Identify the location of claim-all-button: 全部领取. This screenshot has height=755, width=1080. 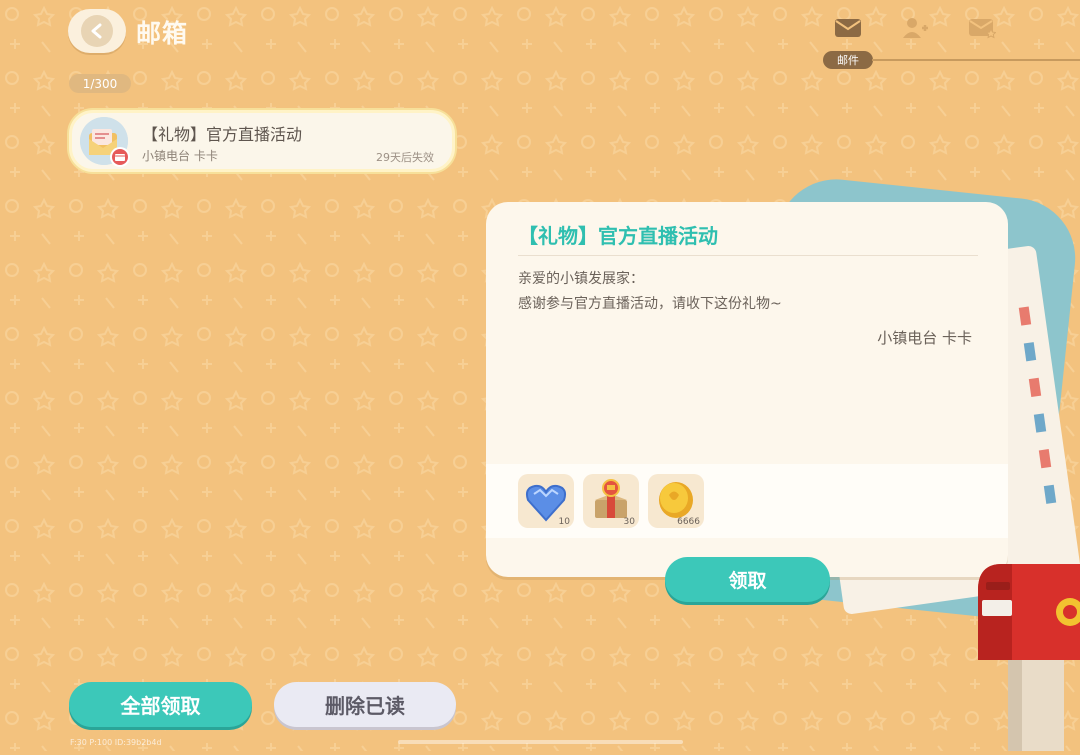
(160, 704).